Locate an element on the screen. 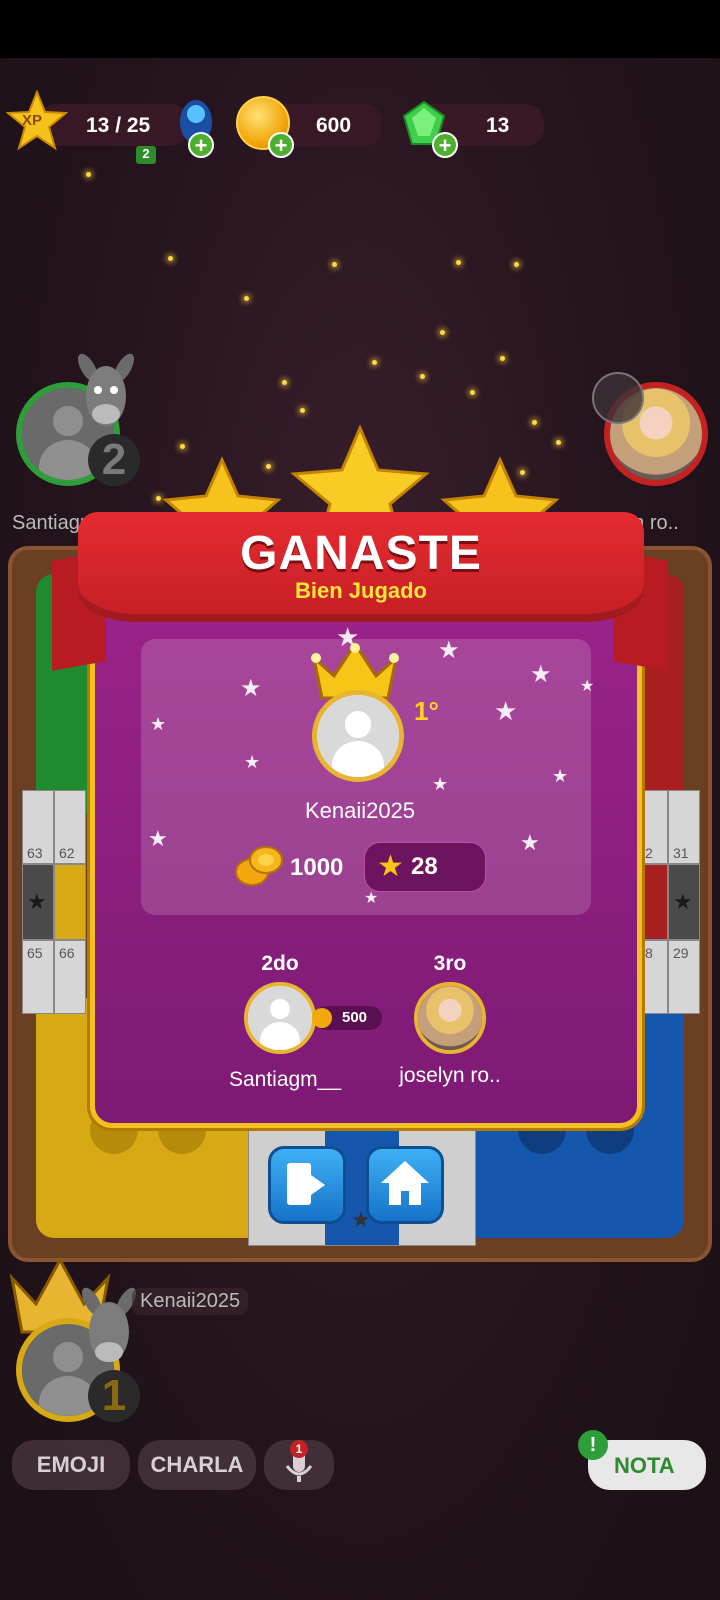  coin-stack-icon is located at coordinates (260, 865).